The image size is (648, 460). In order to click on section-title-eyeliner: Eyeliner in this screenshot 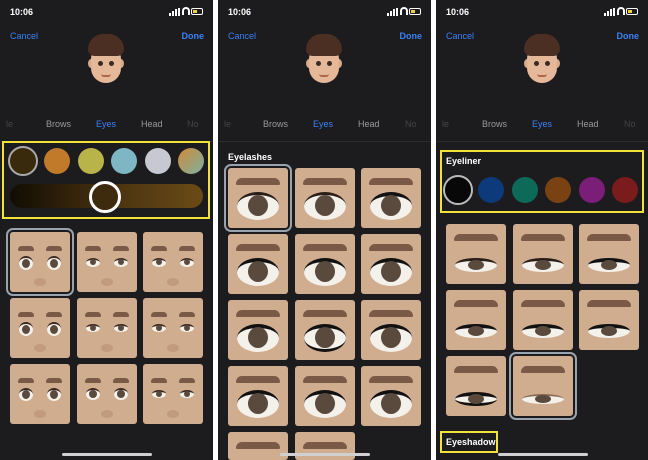, I will do `click(464, 161)`.